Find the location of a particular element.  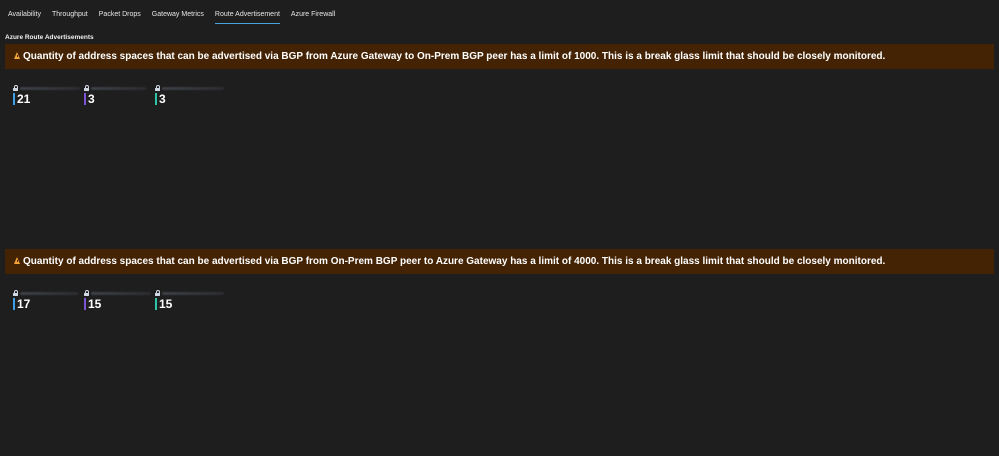

tab-route-advertisement: Route Advertisement is located at coordinates (247, 17).